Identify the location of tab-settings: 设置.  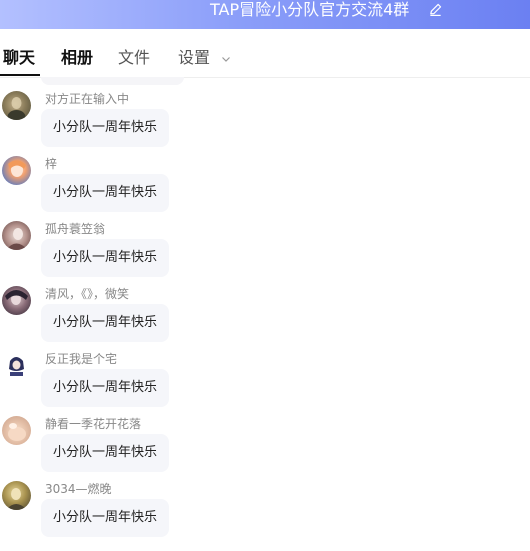
(204, 58).